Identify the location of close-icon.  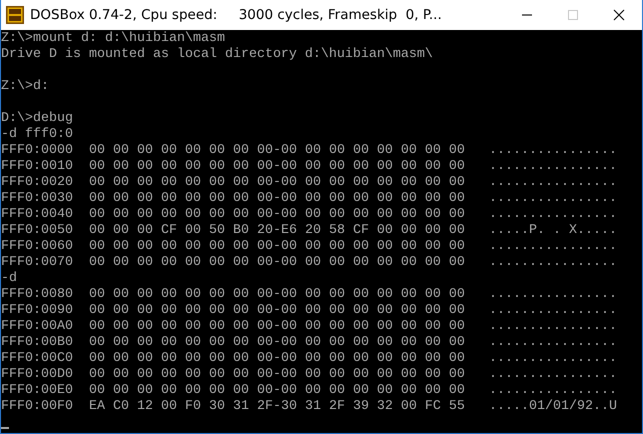
(619, 15).